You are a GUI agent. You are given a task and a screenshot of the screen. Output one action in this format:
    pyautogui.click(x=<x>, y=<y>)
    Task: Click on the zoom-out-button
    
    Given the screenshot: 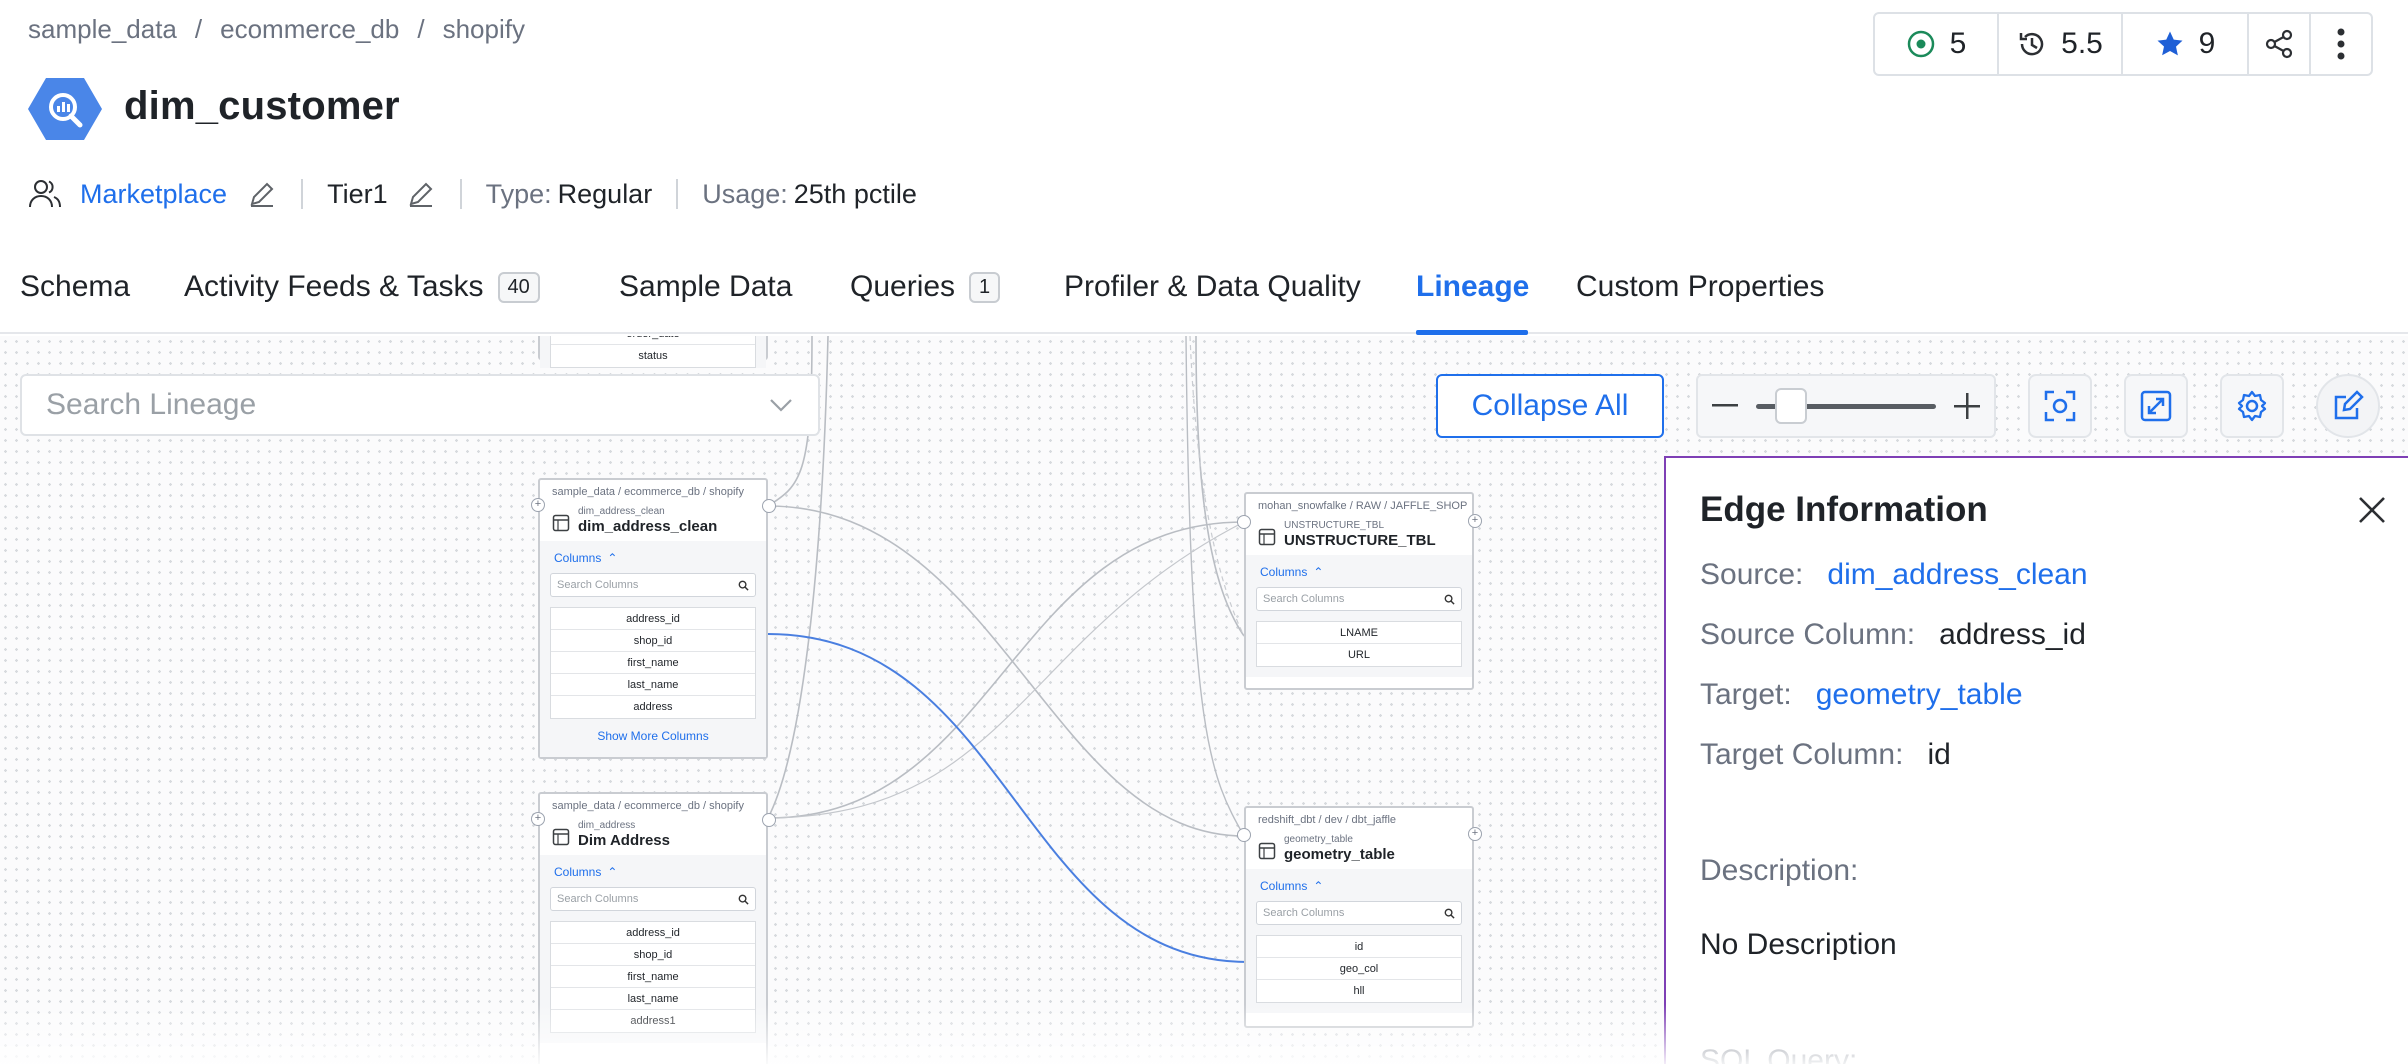 What is the action you would take?
    pyautogui.click(x=1725, y=406)
    